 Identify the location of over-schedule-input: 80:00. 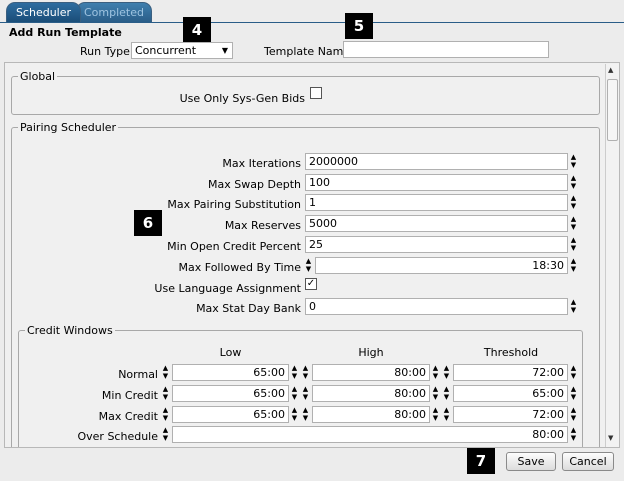
(370, 434).